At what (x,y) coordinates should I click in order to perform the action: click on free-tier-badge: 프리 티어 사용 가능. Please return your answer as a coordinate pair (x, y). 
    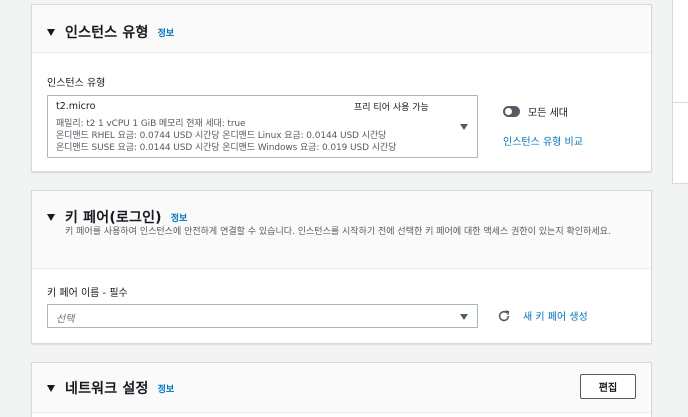
    Looking at the image, I should click on (391, 108).